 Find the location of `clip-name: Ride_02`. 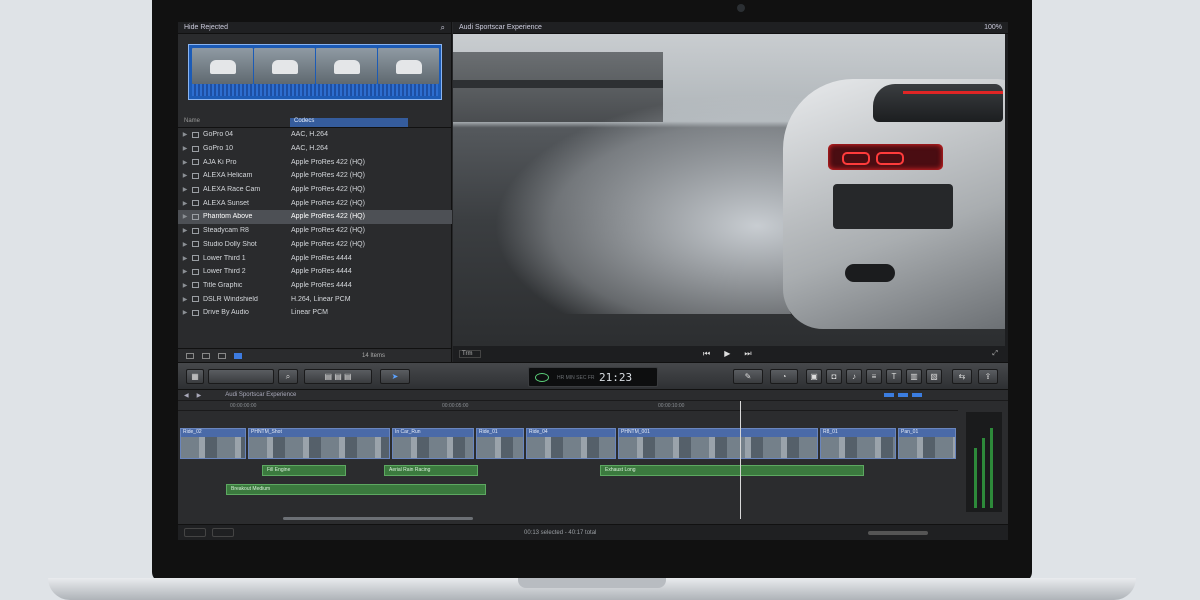

clip-name: Ride_02 is located at coordinates (213, 433).